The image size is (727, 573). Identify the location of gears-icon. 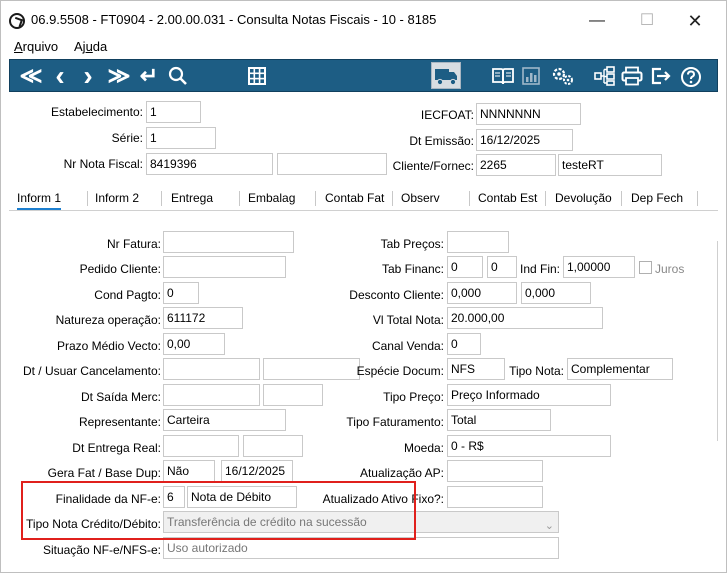
(564, 75).